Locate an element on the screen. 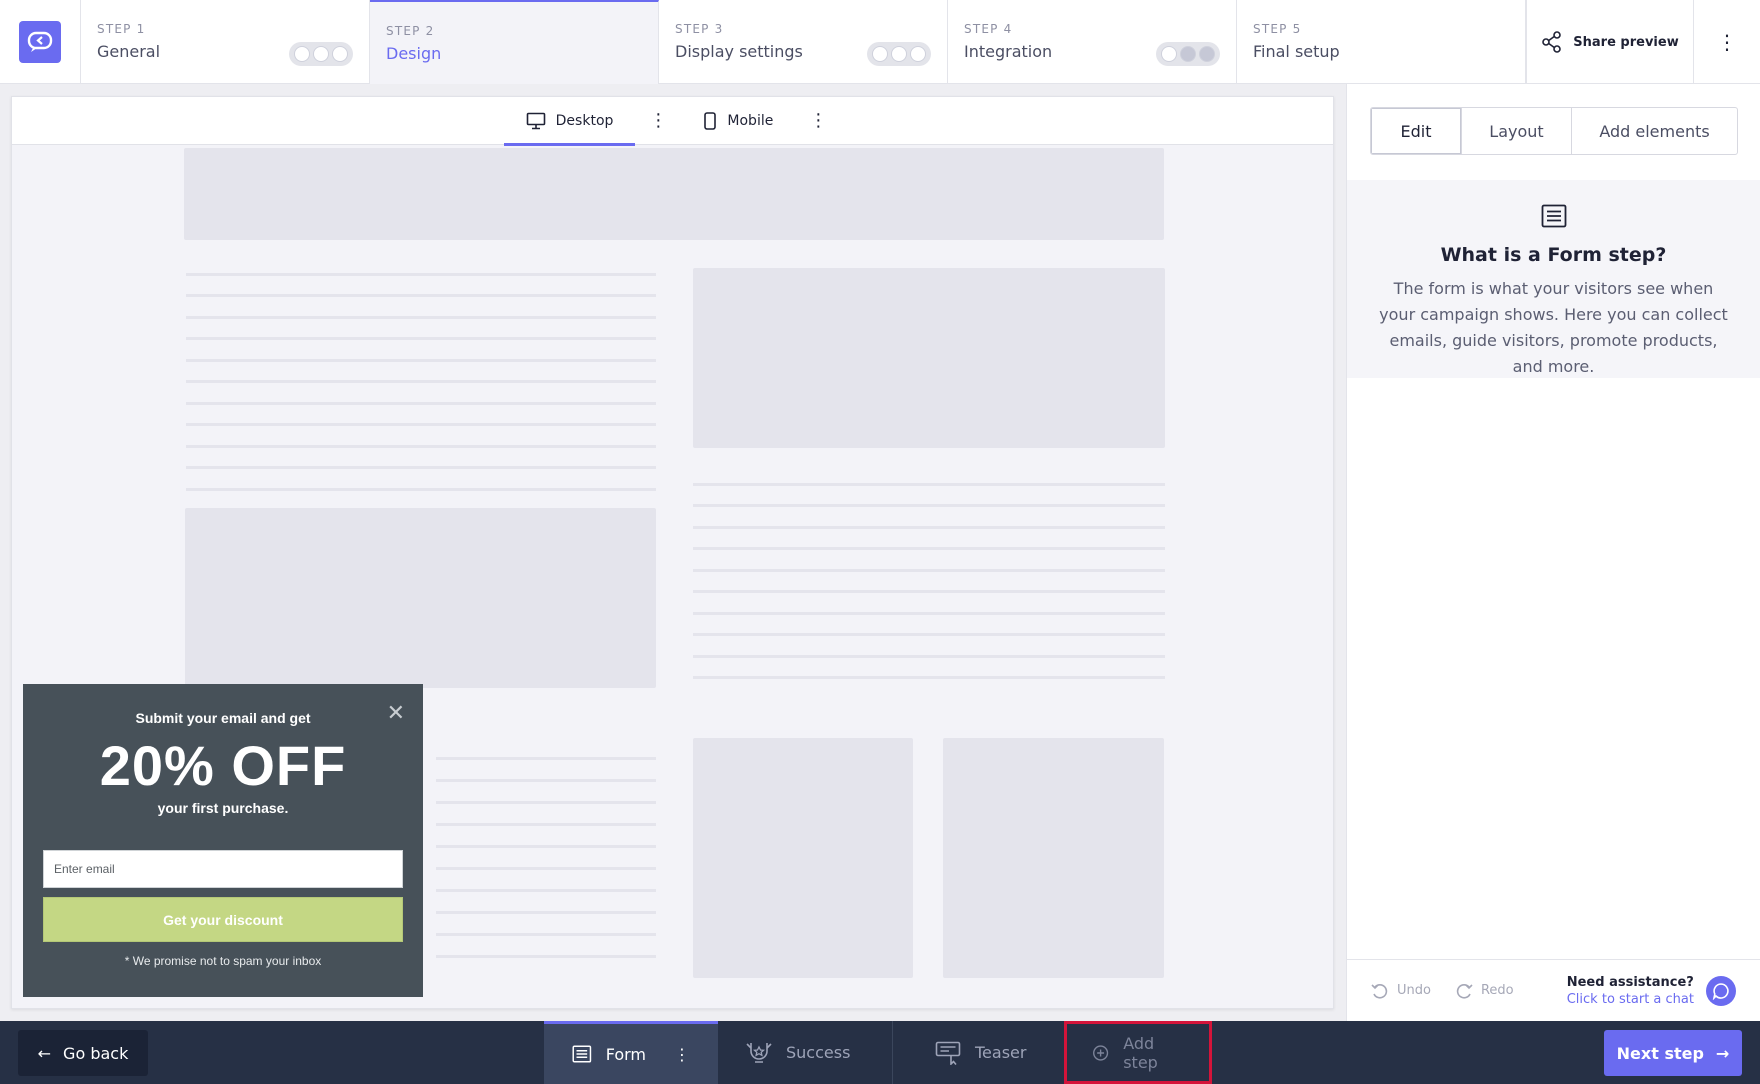 This screenshot has width=1760, height=1084. tab-layout: Layout is located at coordinates (1517, 131).